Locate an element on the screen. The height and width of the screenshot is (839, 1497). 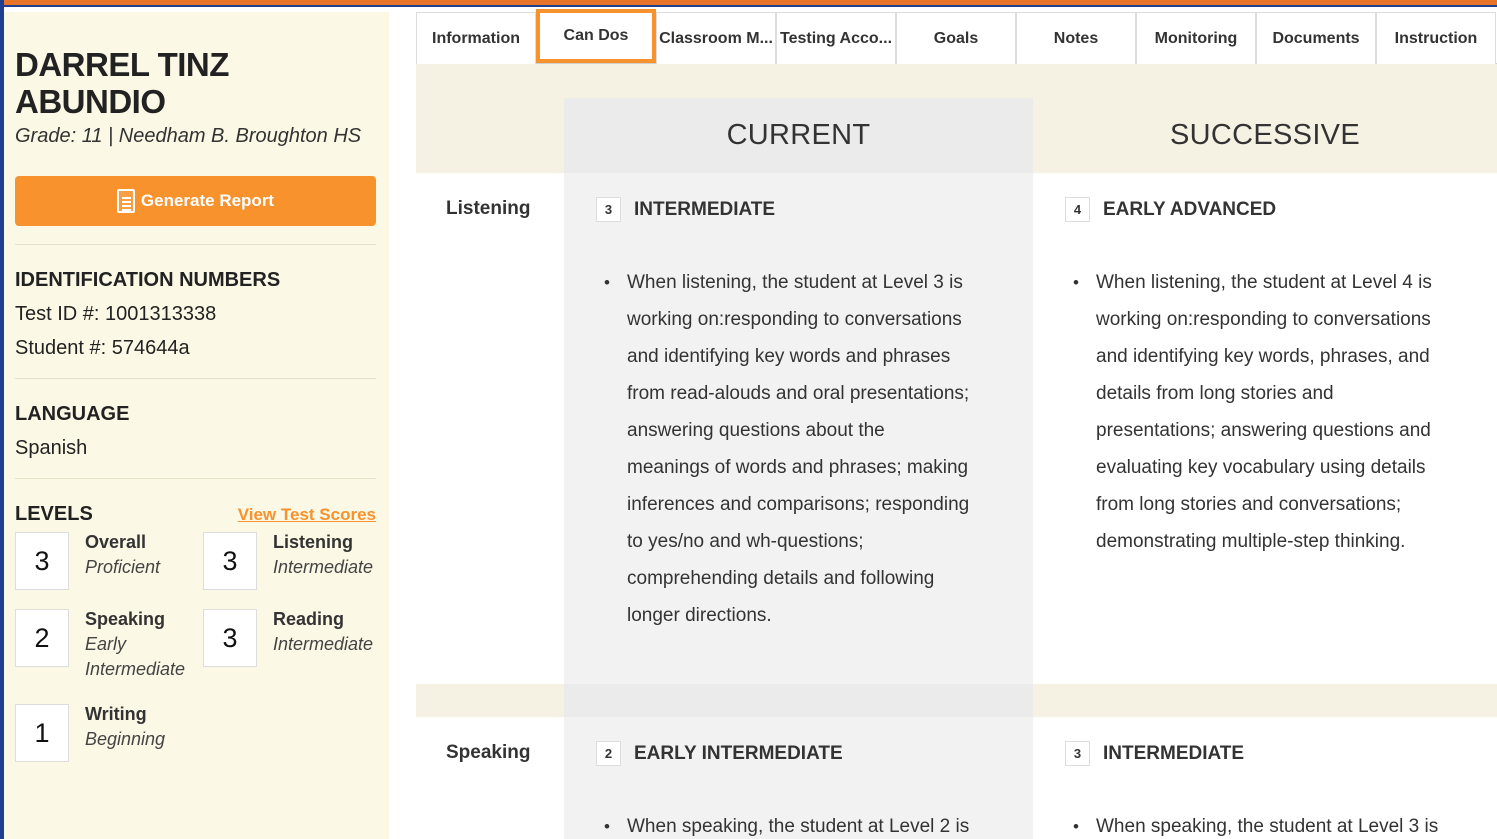
test-id: Test ID #: 1001313338 is located at coordinates (116, 314).